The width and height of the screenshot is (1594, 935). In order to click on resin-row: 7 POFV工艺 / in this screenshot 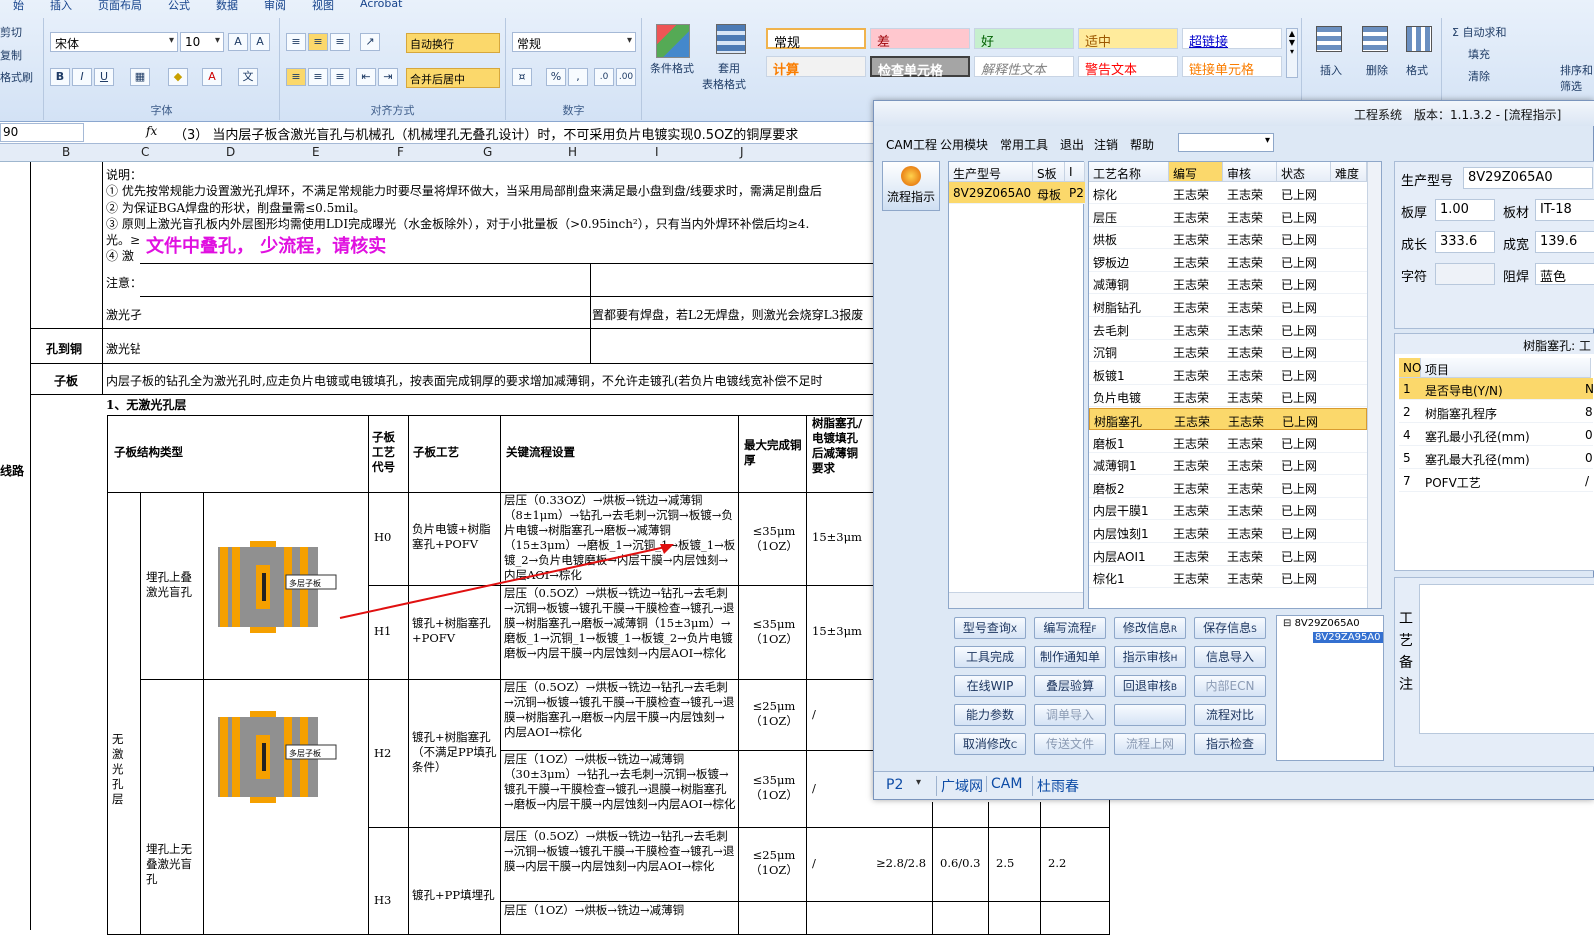, I will do `click(1496, 481)`.